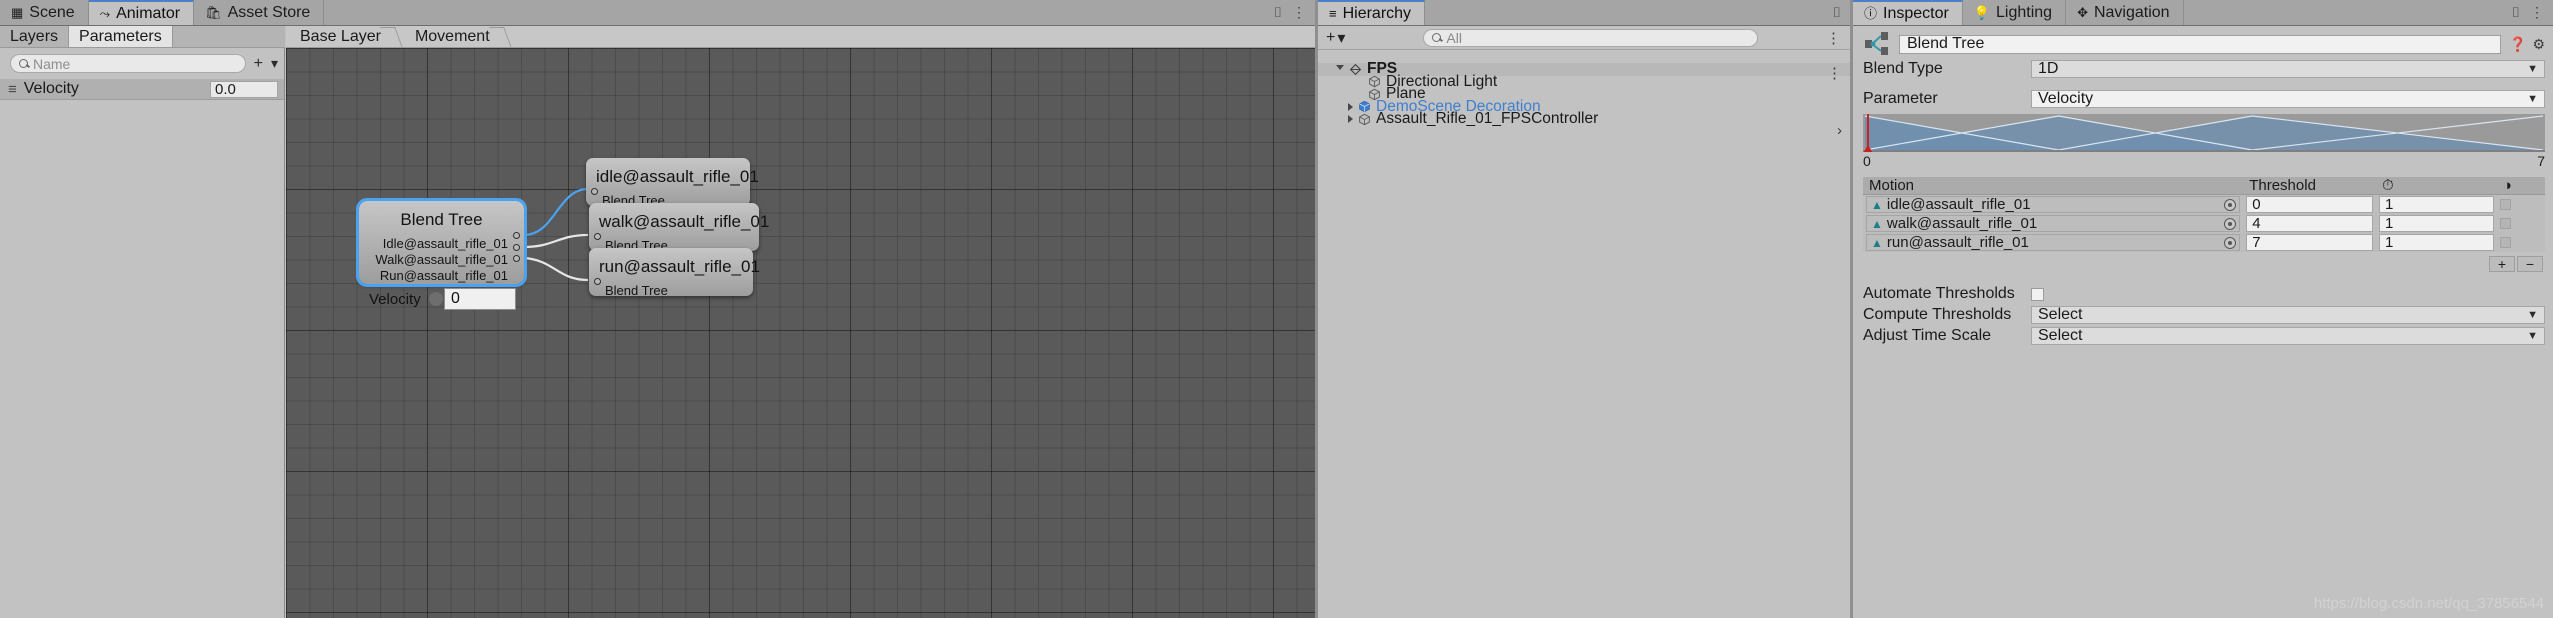 This screenshot has height=618, width=2553. What do you see at coordinates (672, 183) in the screenshot?
I see `state-node-idle: idle@assault_rifle_01 Blend Tree` at bounding box center [672, 183].